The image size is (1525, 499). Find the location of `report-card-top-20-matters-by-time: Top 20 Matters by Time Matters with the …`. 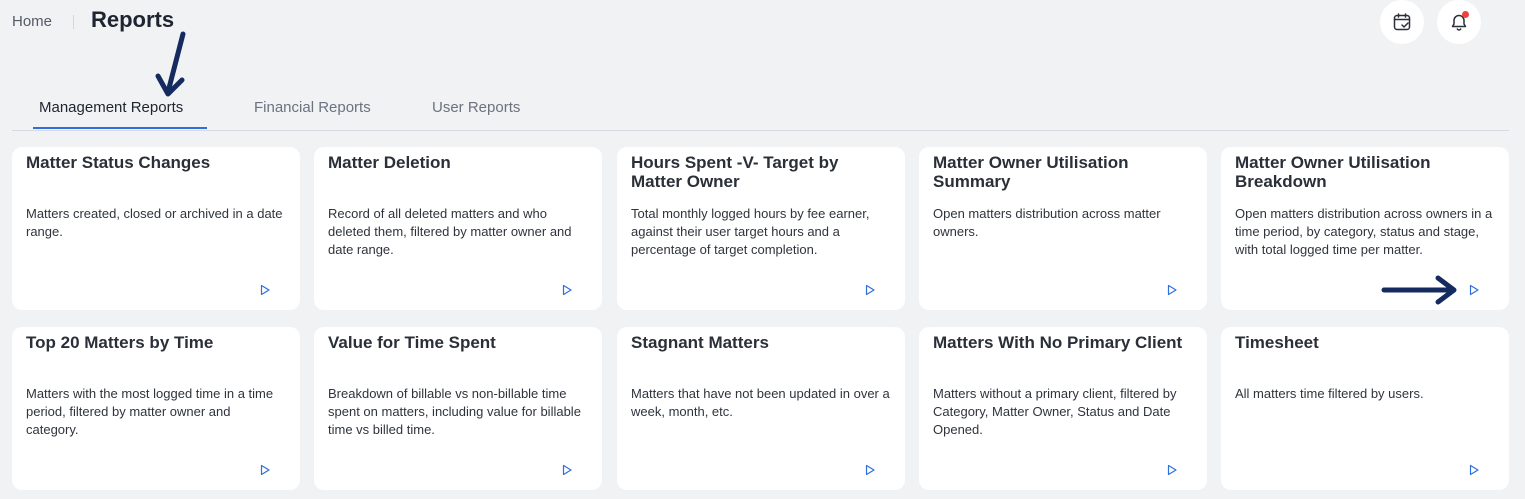

report-card-top-20-matters-by-time: Top 20 Matters by Time Matters with the … is located at coordinates (156, 408).